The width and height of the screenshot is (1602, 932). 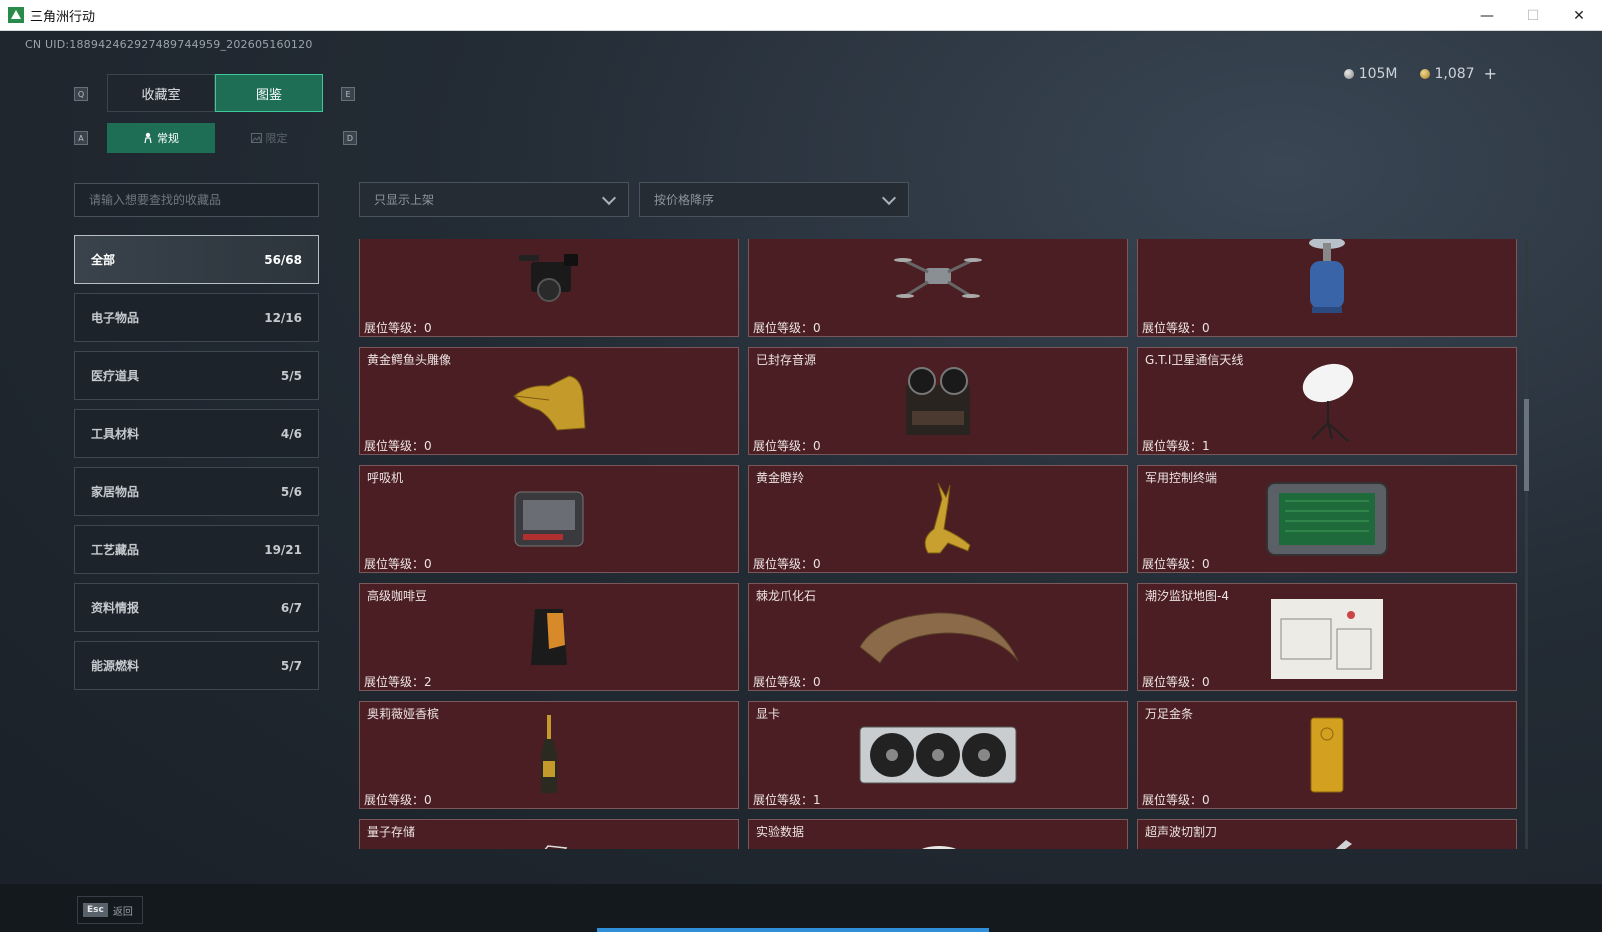 I want to click on collection-card: 呼吸机 展位等级：0, so click(x=549, y=519).